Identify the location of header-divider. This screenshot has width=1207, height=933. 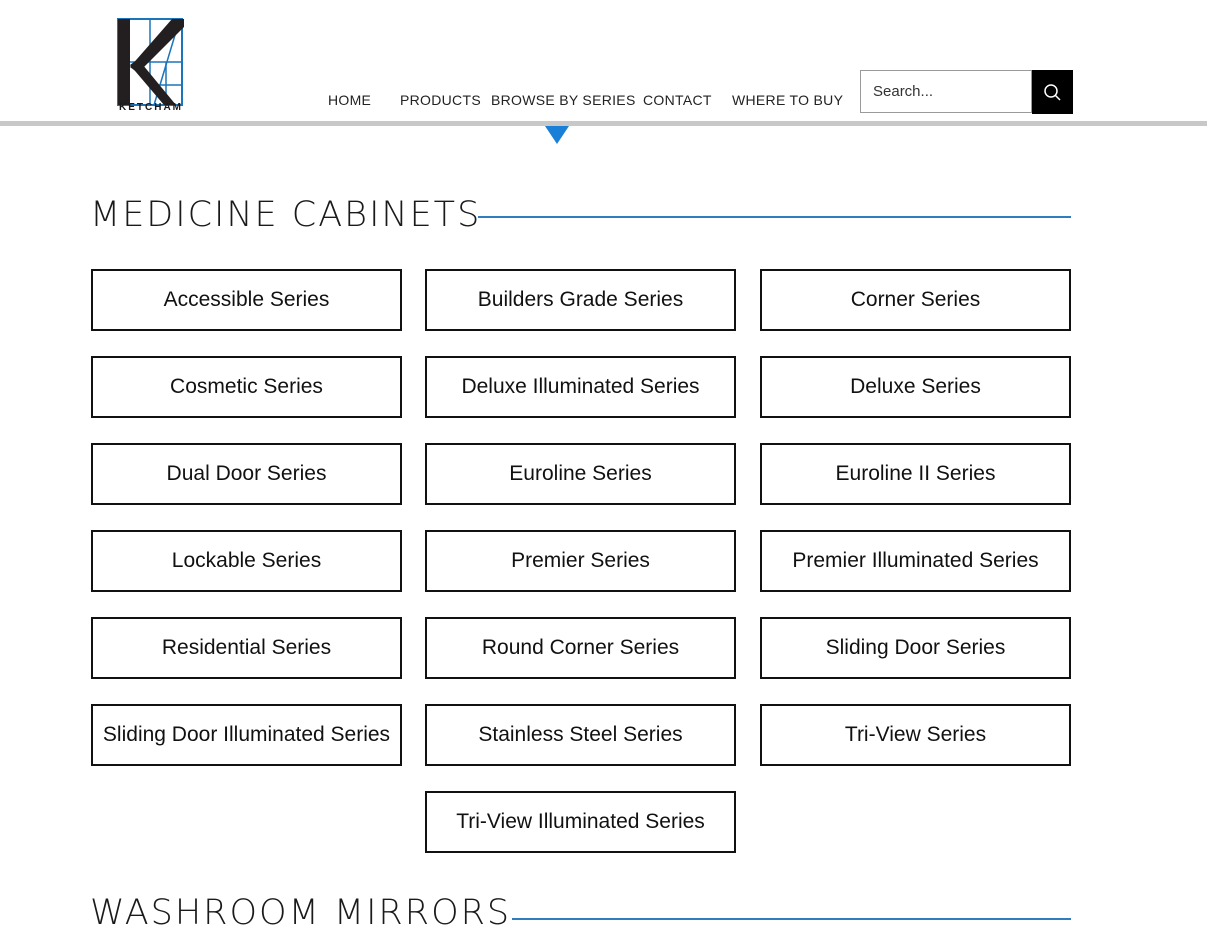
(603, 123).